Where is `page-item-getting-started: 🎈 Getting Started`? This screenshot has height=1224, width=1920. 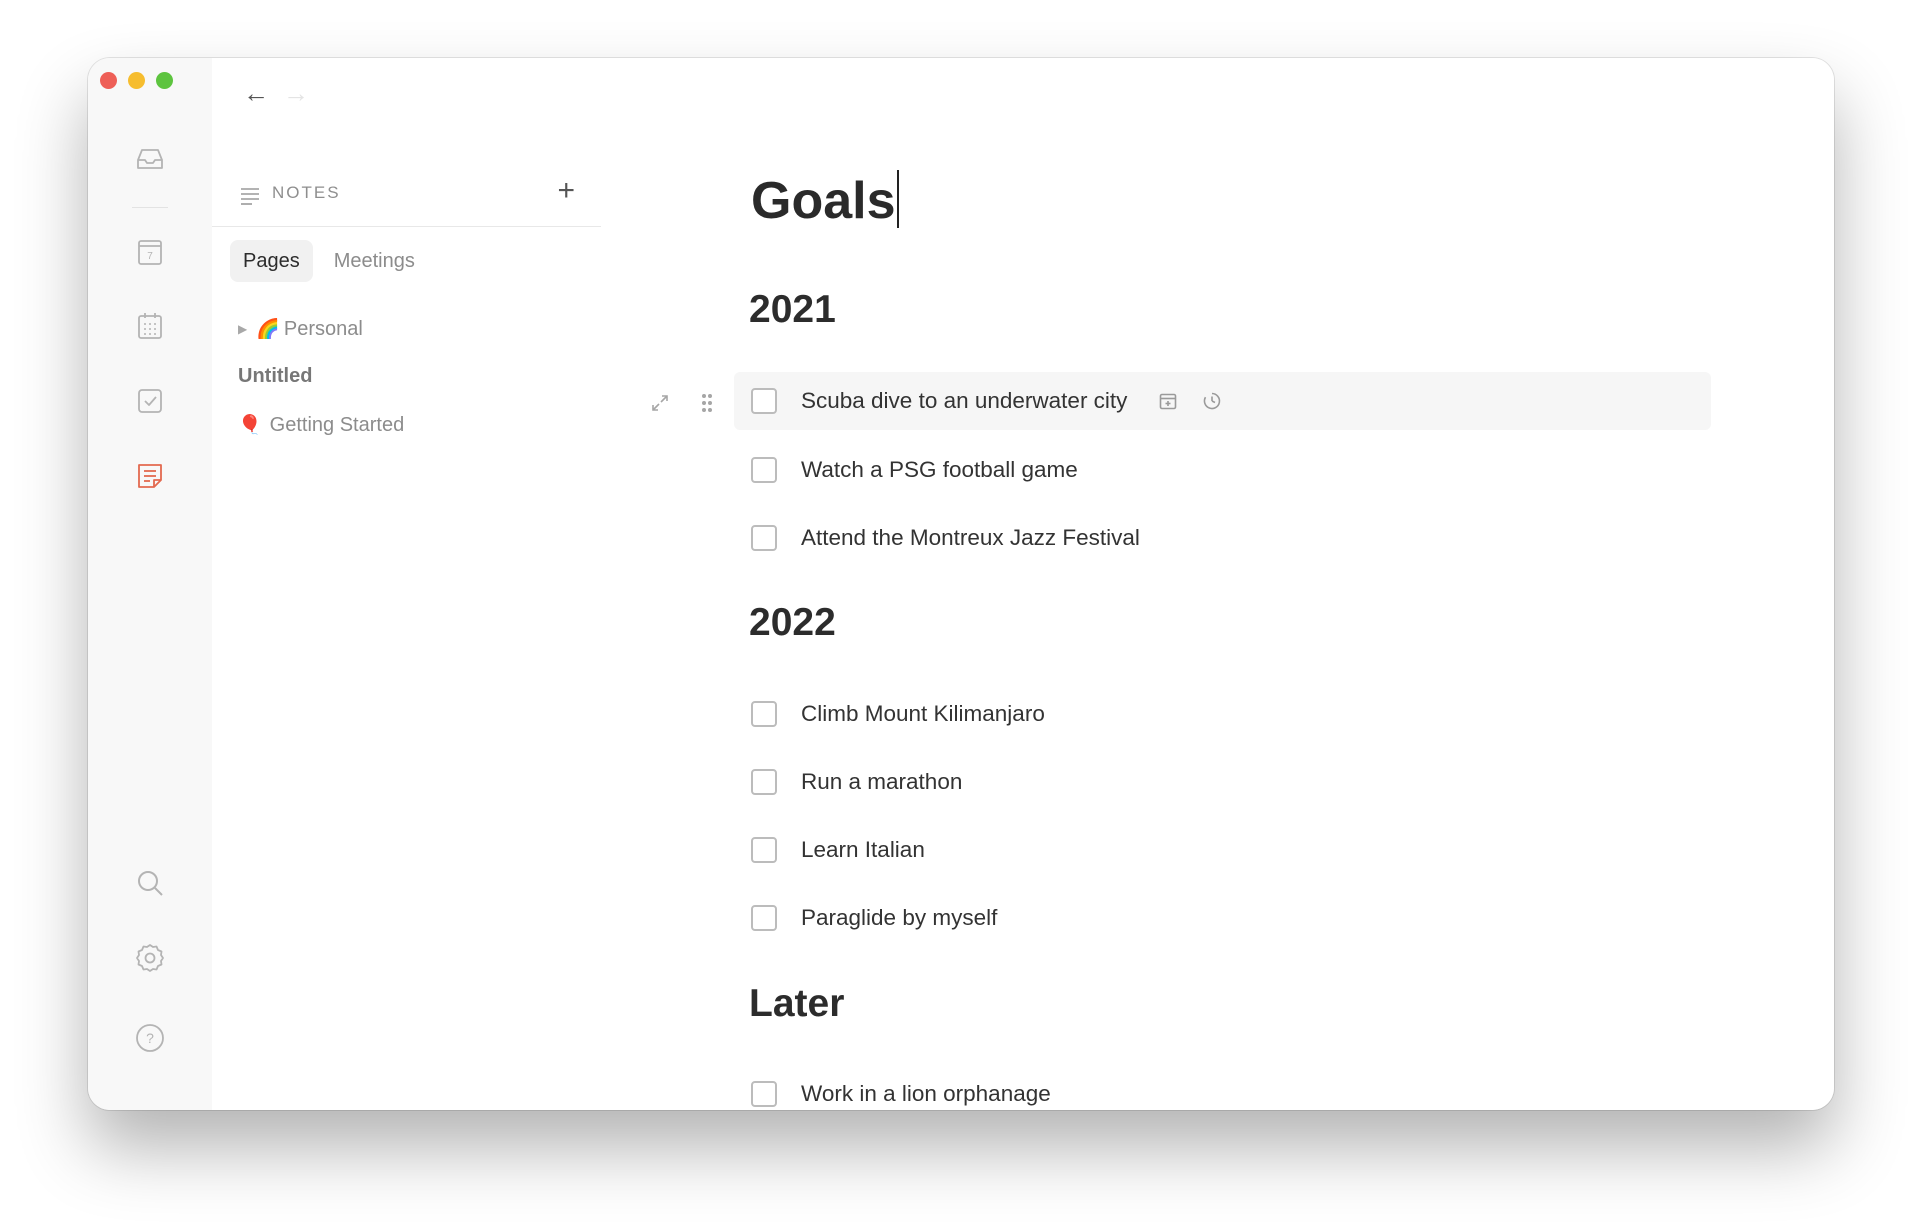
page-item-getting-started: 🎈 Getting Started is located at coordinates (321, 425).